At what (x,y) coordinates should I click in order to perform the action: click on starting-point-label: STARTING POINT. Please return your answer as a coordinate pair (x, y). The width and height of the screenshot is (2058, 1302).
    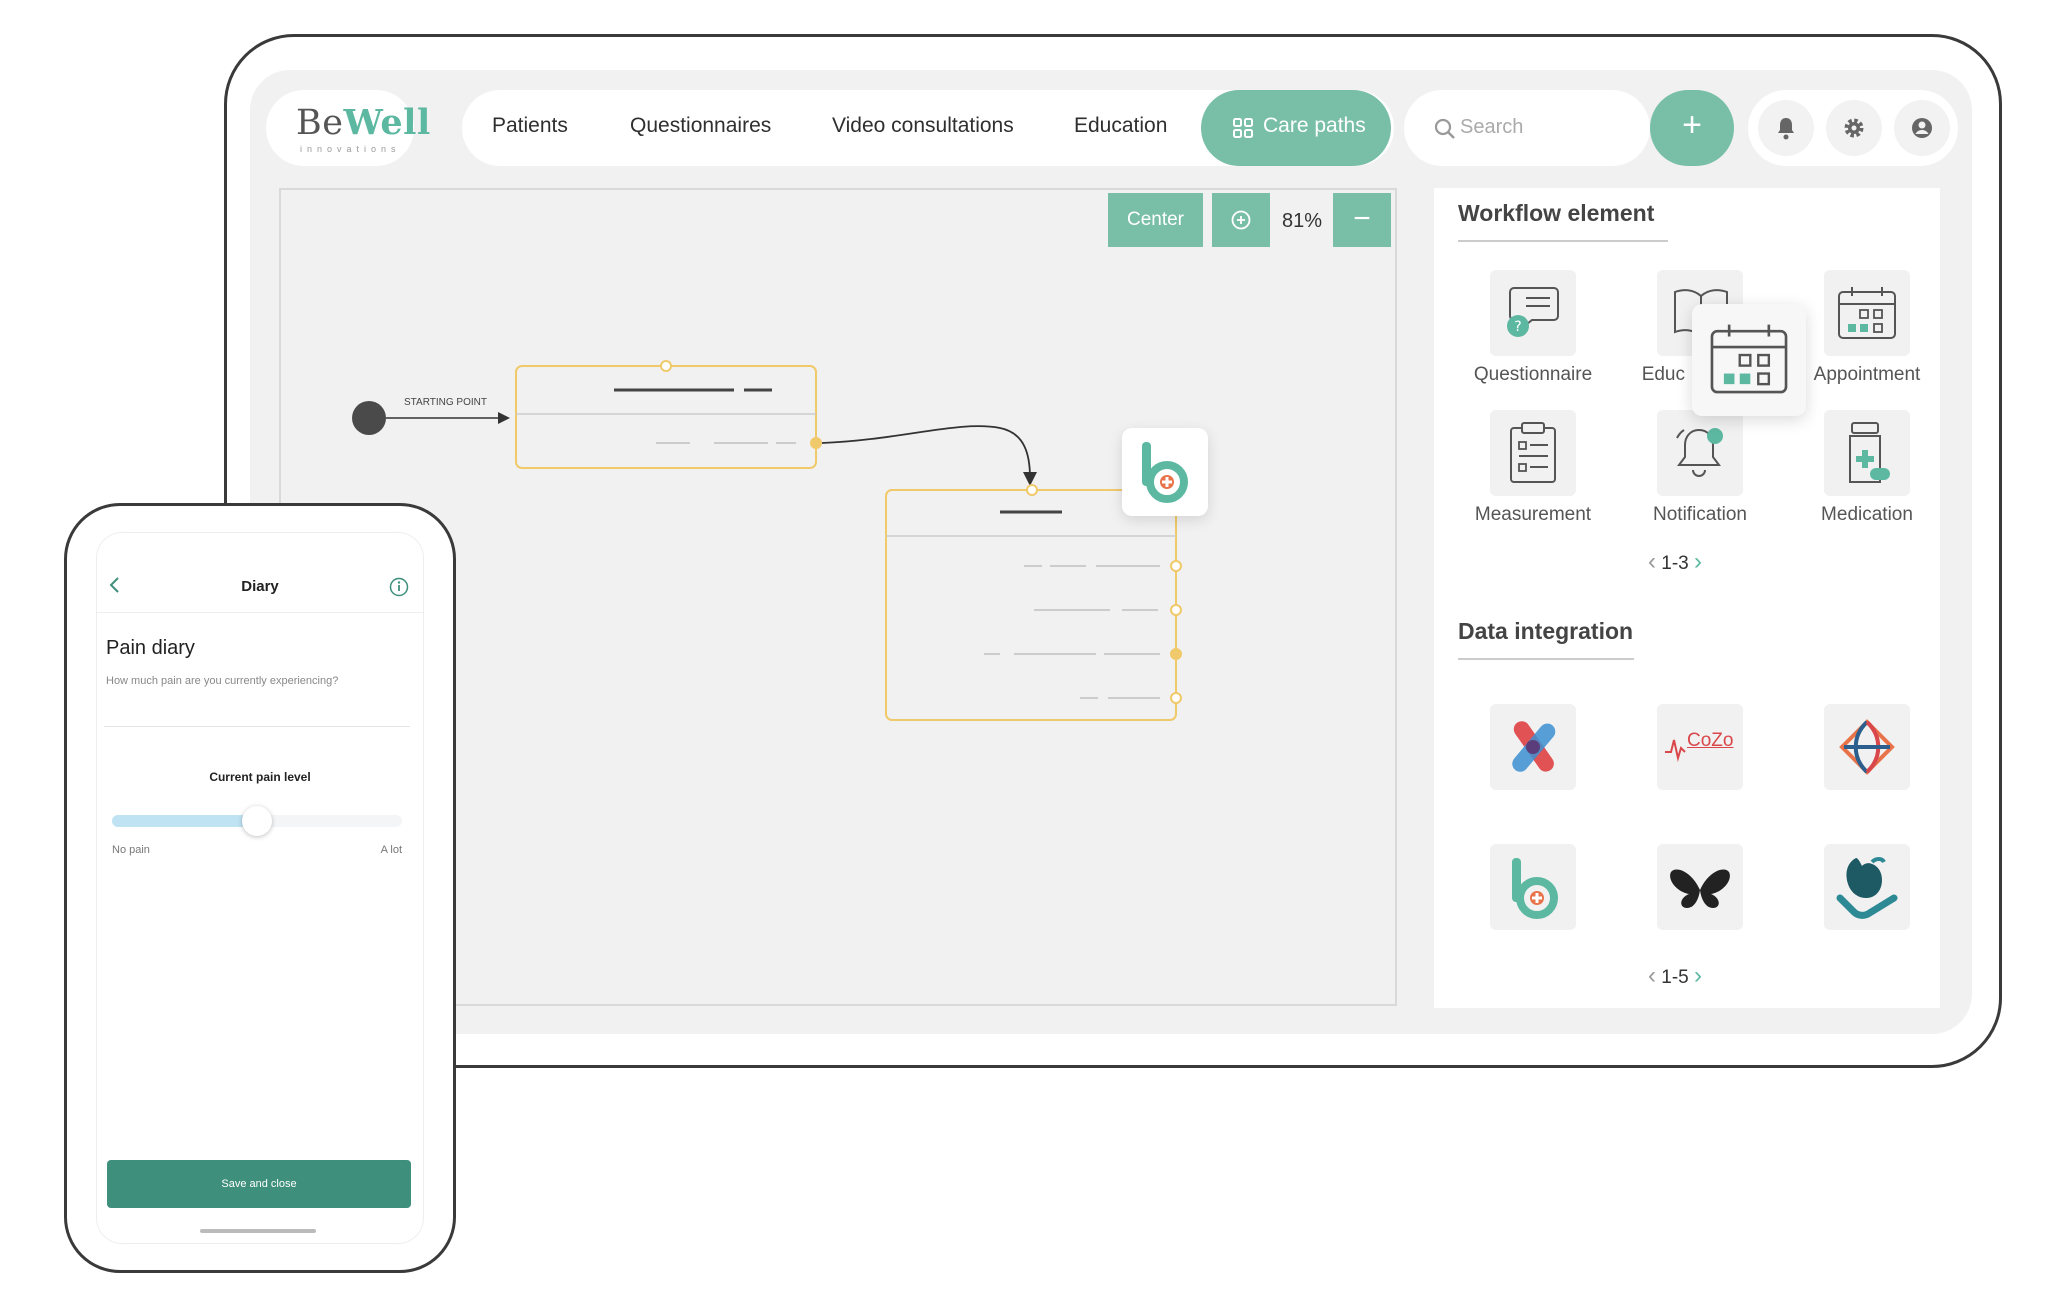
    Looking at the image, I should click on (445, 402).